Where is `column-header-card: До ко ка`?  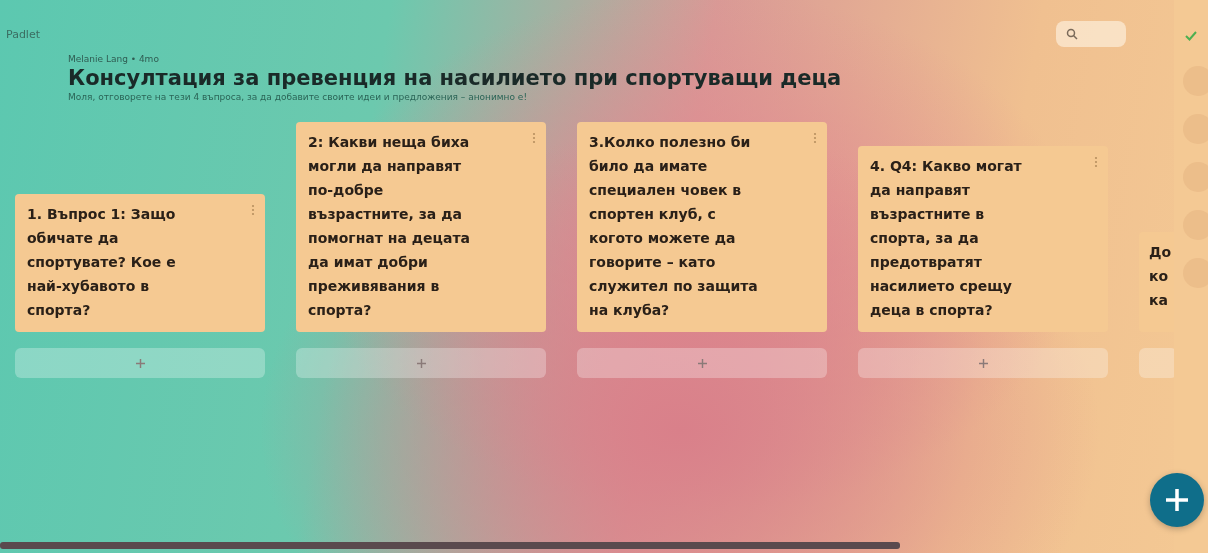 column-header-card: До ко ка is located at coordinates (1156, 282).